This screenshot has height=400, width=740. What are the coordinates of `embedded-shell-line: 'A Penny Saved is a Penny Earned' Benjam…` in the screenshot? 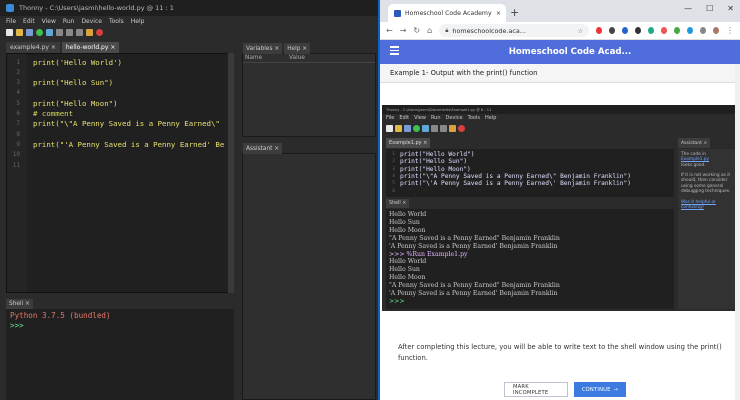 It's located at (473, 246).